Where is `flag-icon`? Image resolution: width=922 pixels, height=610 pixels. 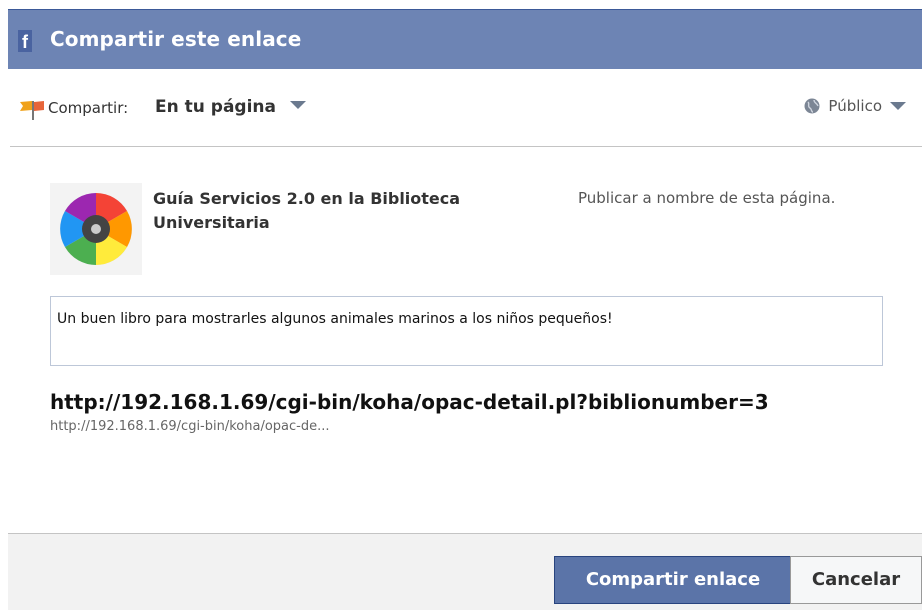
flag-icon is located at coordinates (32, 110).